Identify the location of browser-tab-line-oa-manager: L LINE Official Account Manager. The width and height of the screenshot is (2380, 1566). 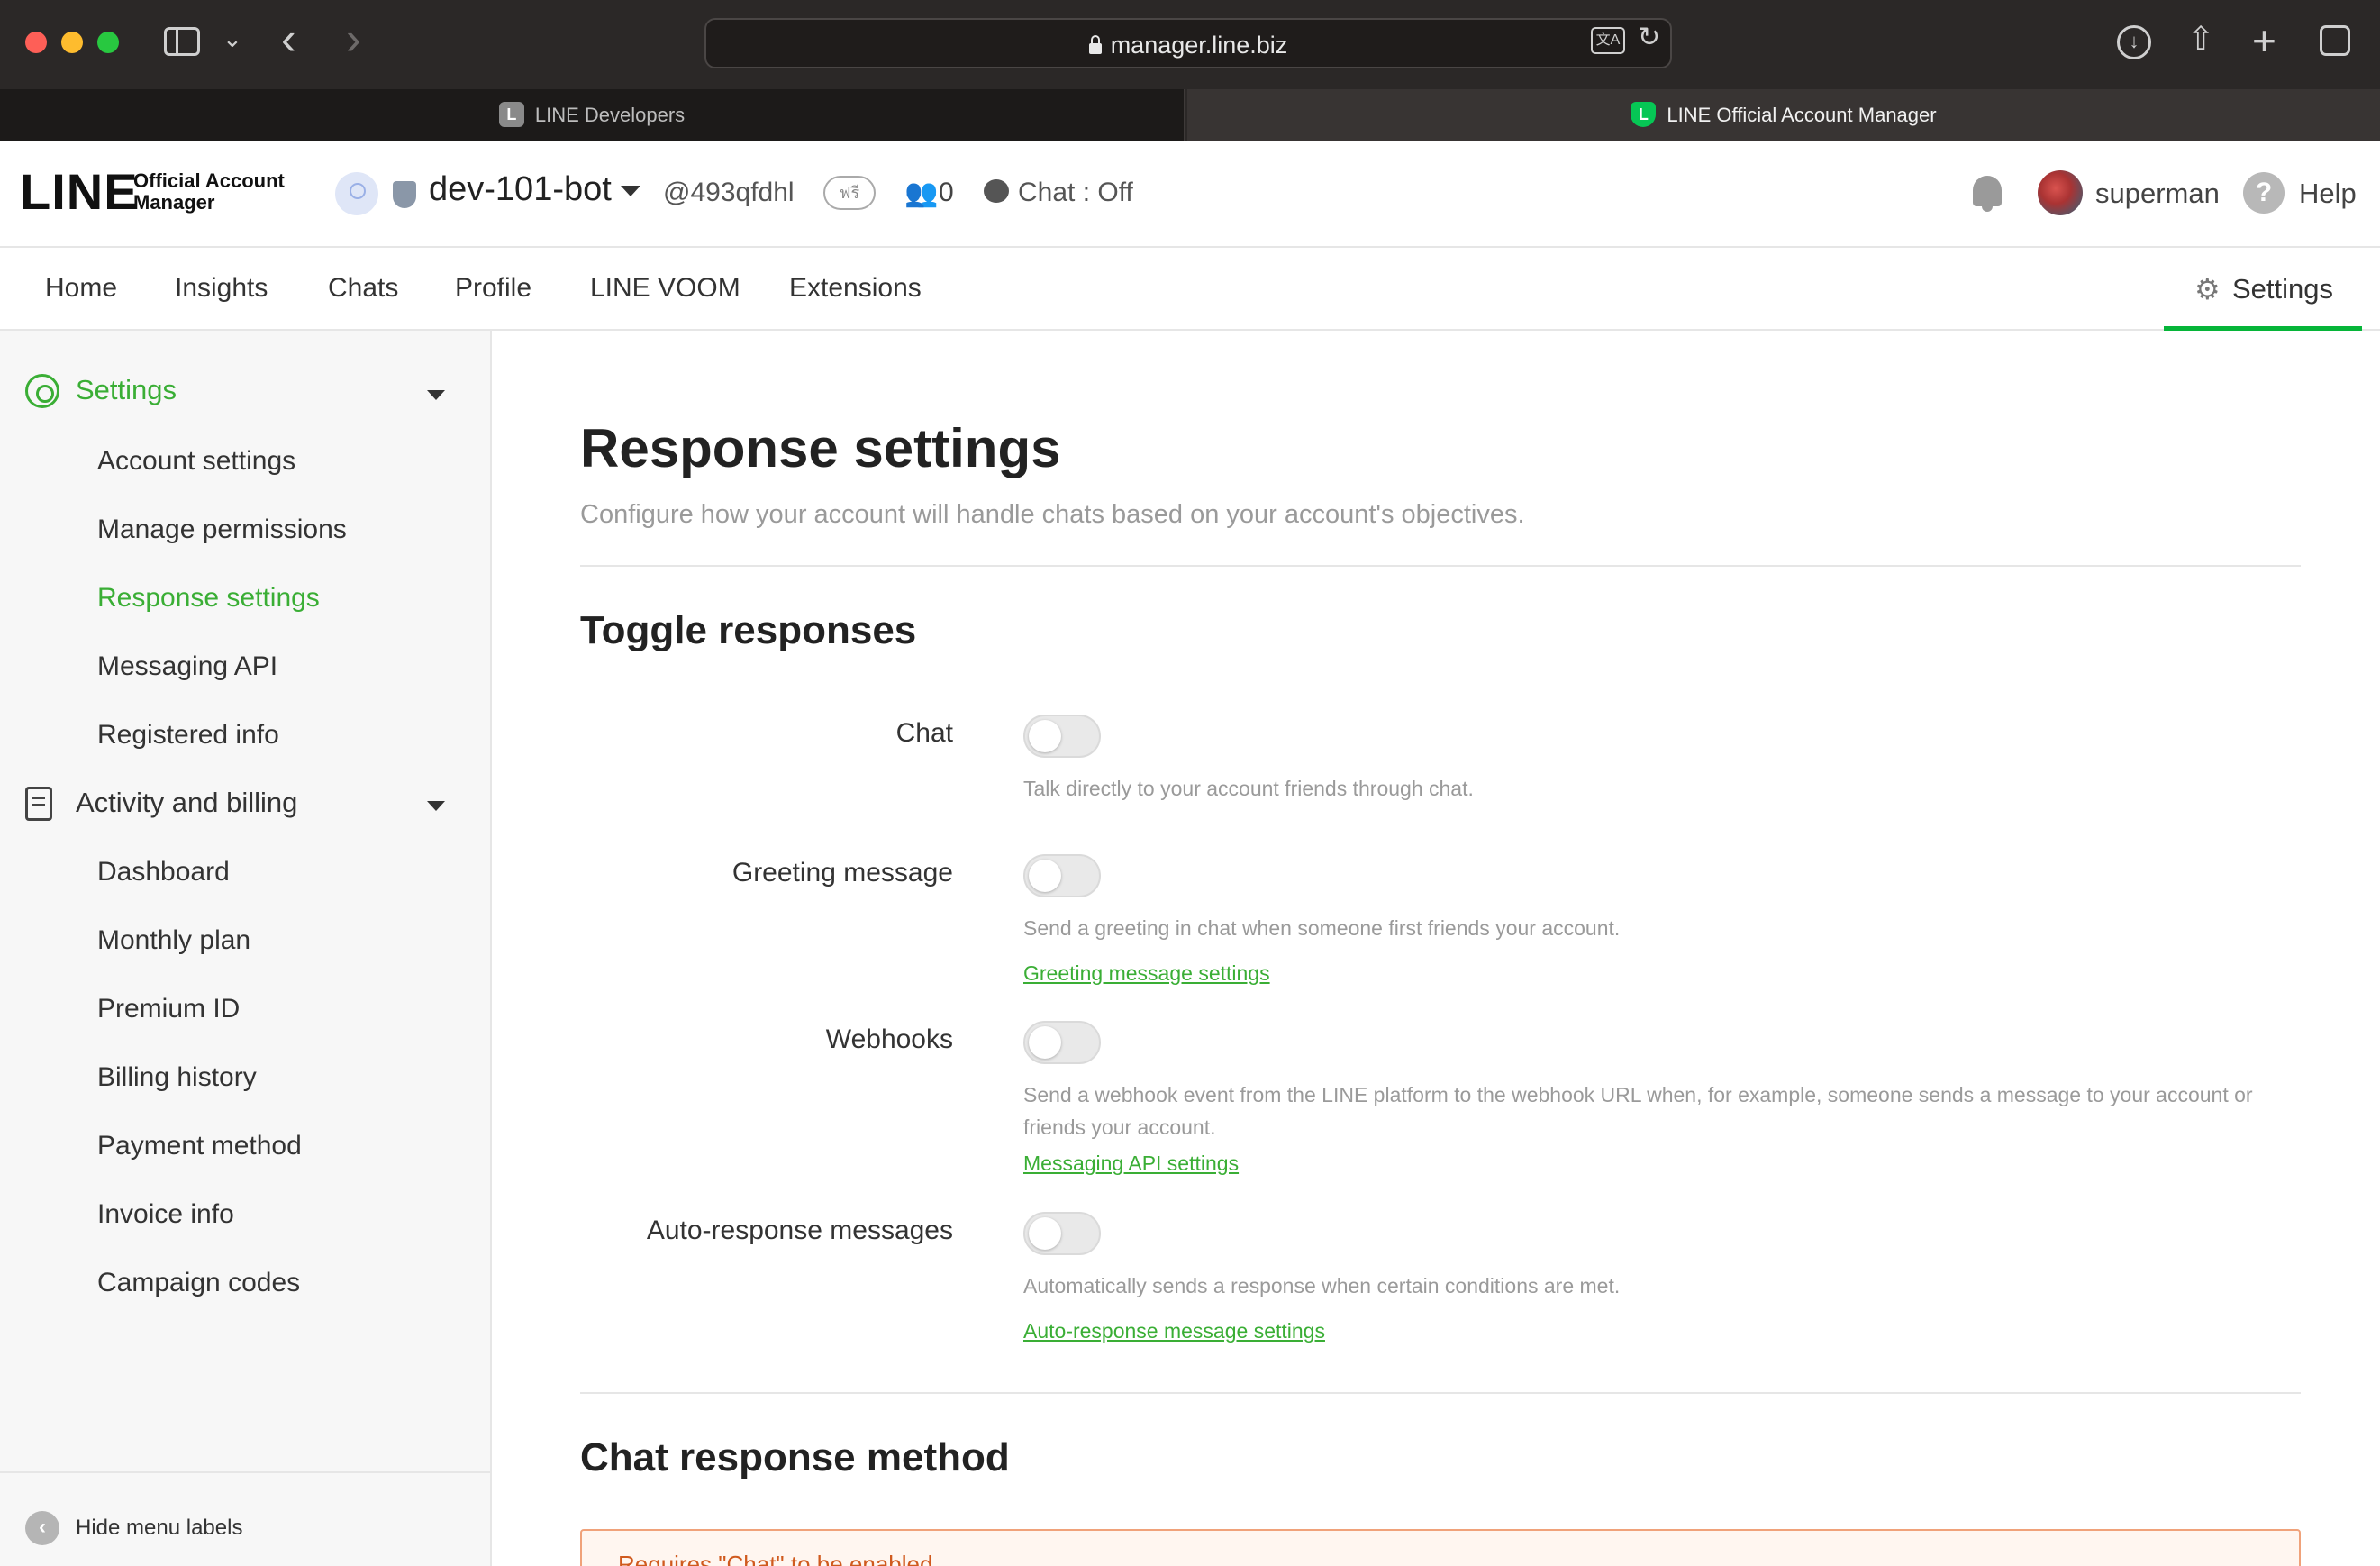
(1784, 115).